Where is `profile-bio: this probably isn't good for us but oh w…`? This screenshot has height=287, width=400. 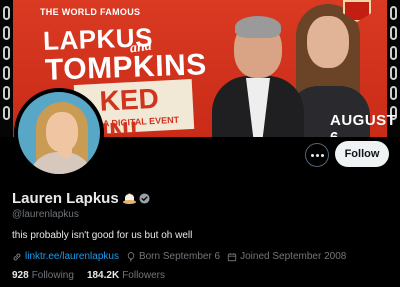
profile-bio: this probably isn't good for us but oh w… is located at coordinates (102, 235).